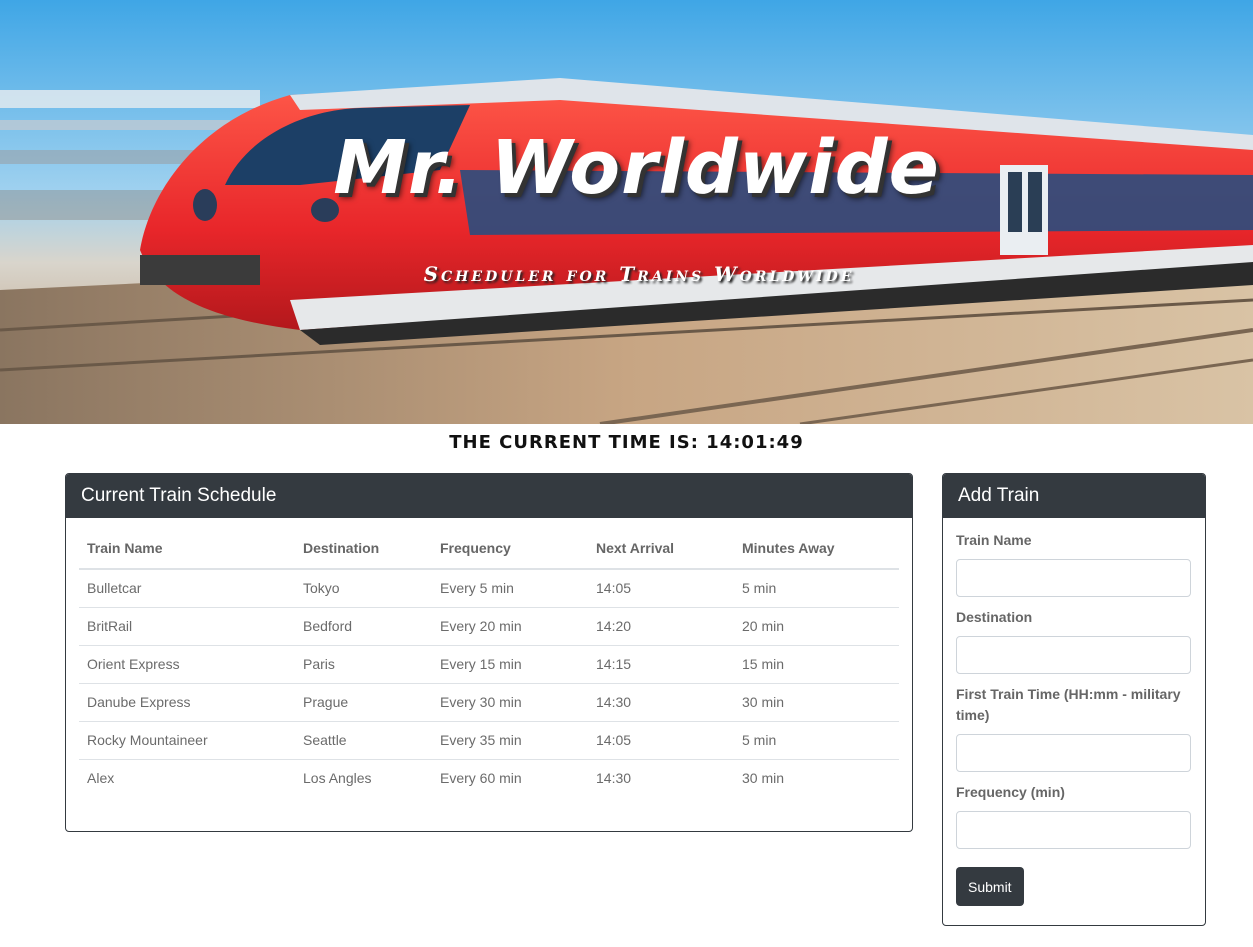 This screenshot has height=947, width=1253. Describe the element at coordinates (994, 617) in the screenshot. I see `destination-label: Destination` at that location.